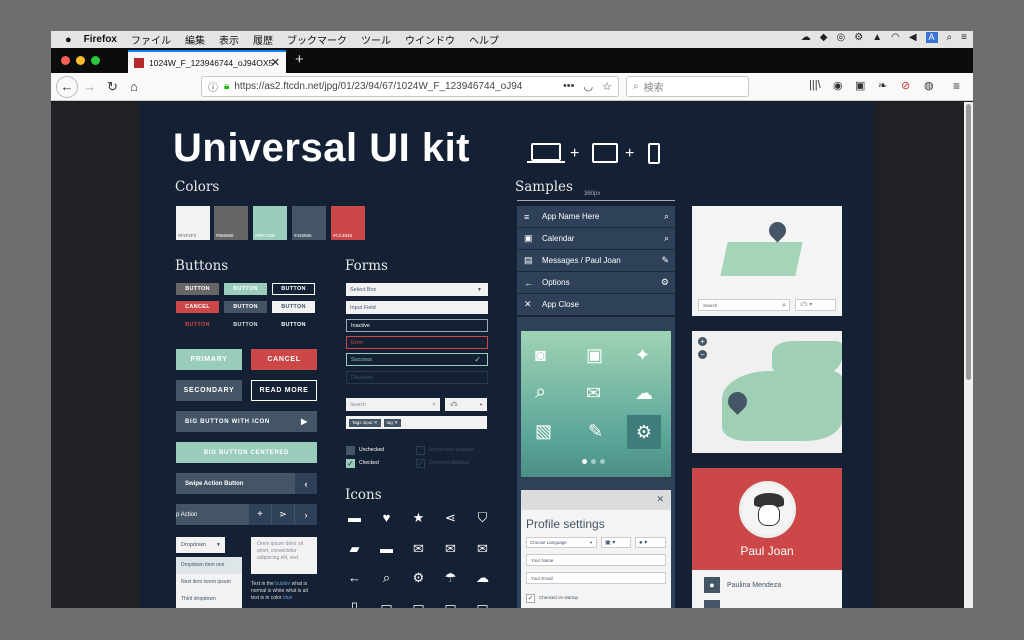 Image resolution: width=1024 pixels, height=640 pixels. Describe the element at coordinates (89, 86) in the screenshot. I see `forward-button: →` at that location.